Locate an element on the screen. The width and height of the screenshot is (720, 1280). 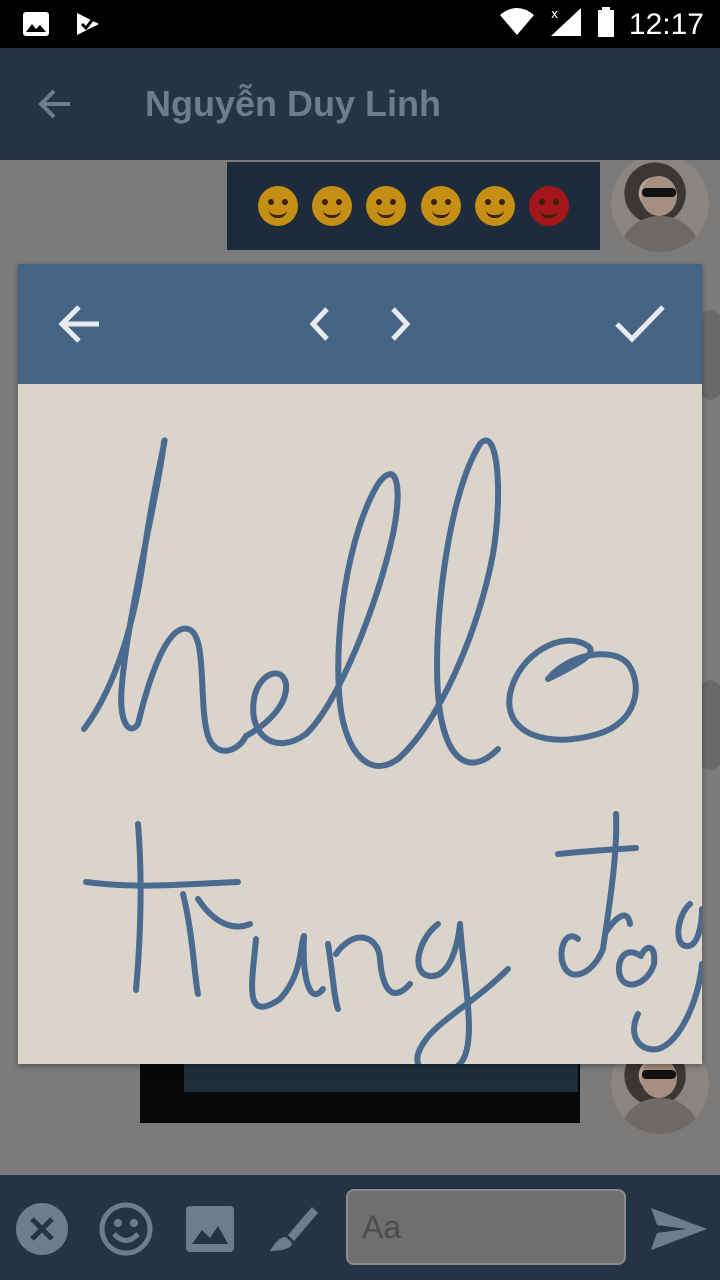
brush-icon is located at coordinates (294, 1229).